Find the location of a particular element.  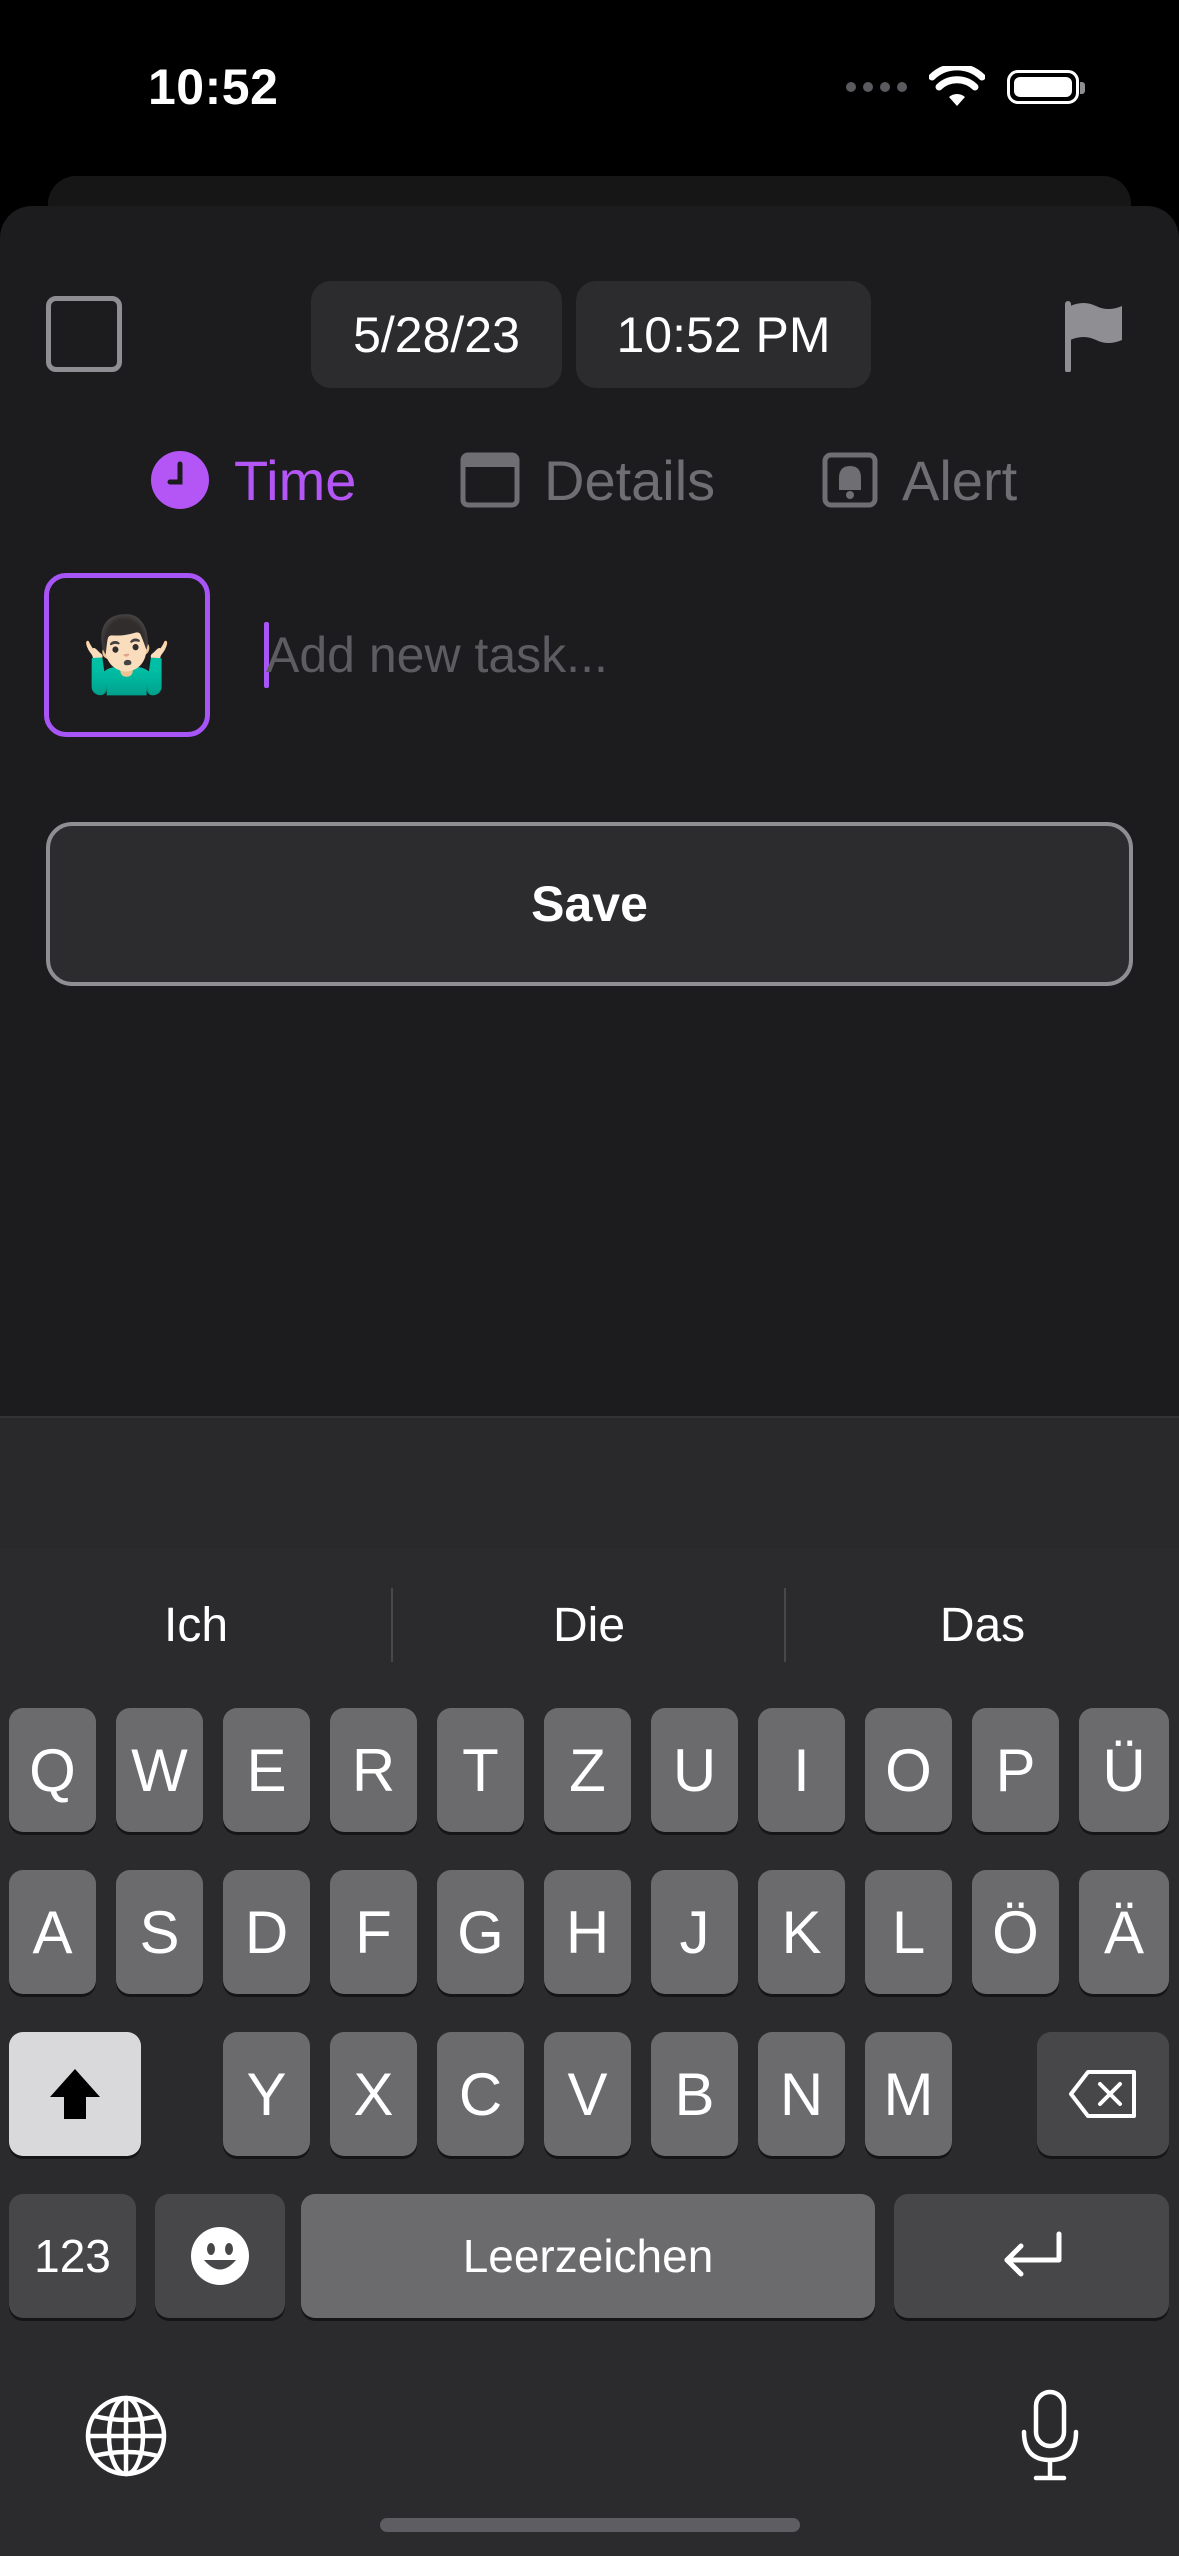

key-k: K is located at coordinates (801, 1932).